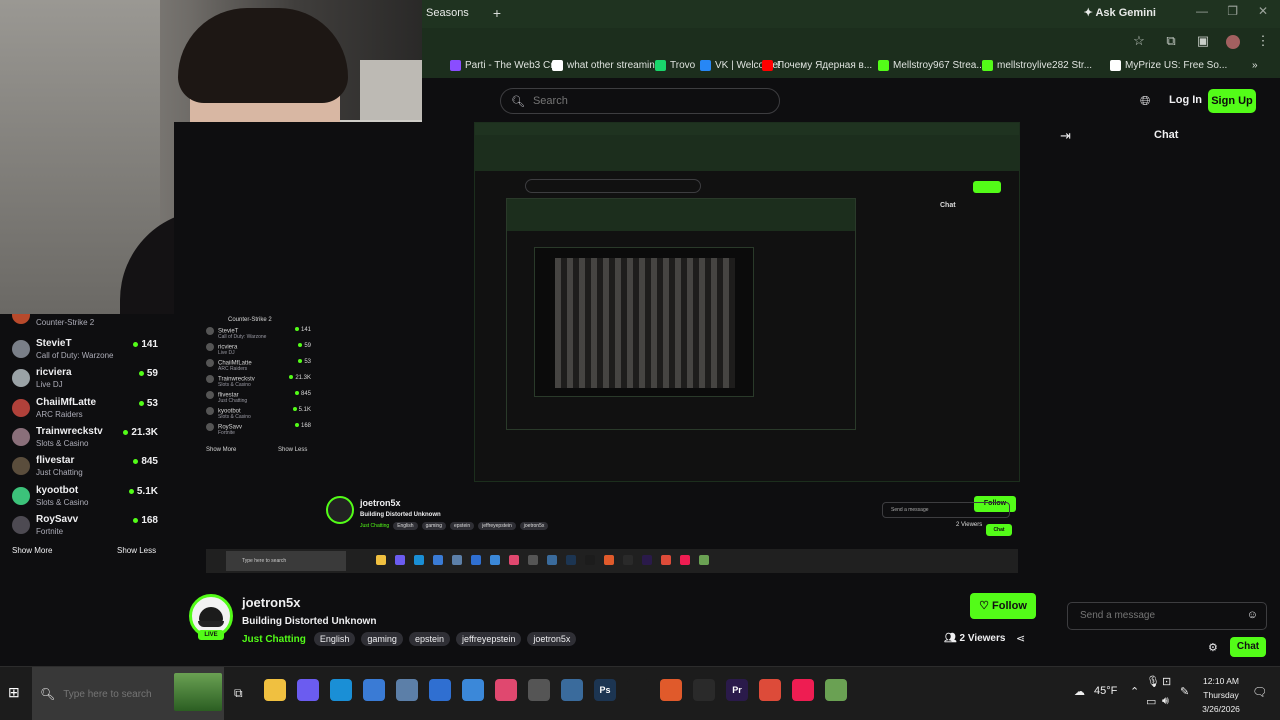 Image resolution: width=1280 pixels, height=720 pixels. Describe the element at coordinates (407, 690) in the screenshot. I see `app-icon` at that location.